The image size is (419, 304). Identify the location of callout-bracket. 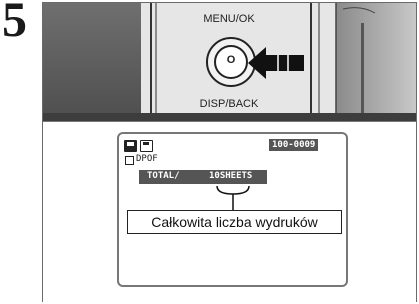
(233, 197).